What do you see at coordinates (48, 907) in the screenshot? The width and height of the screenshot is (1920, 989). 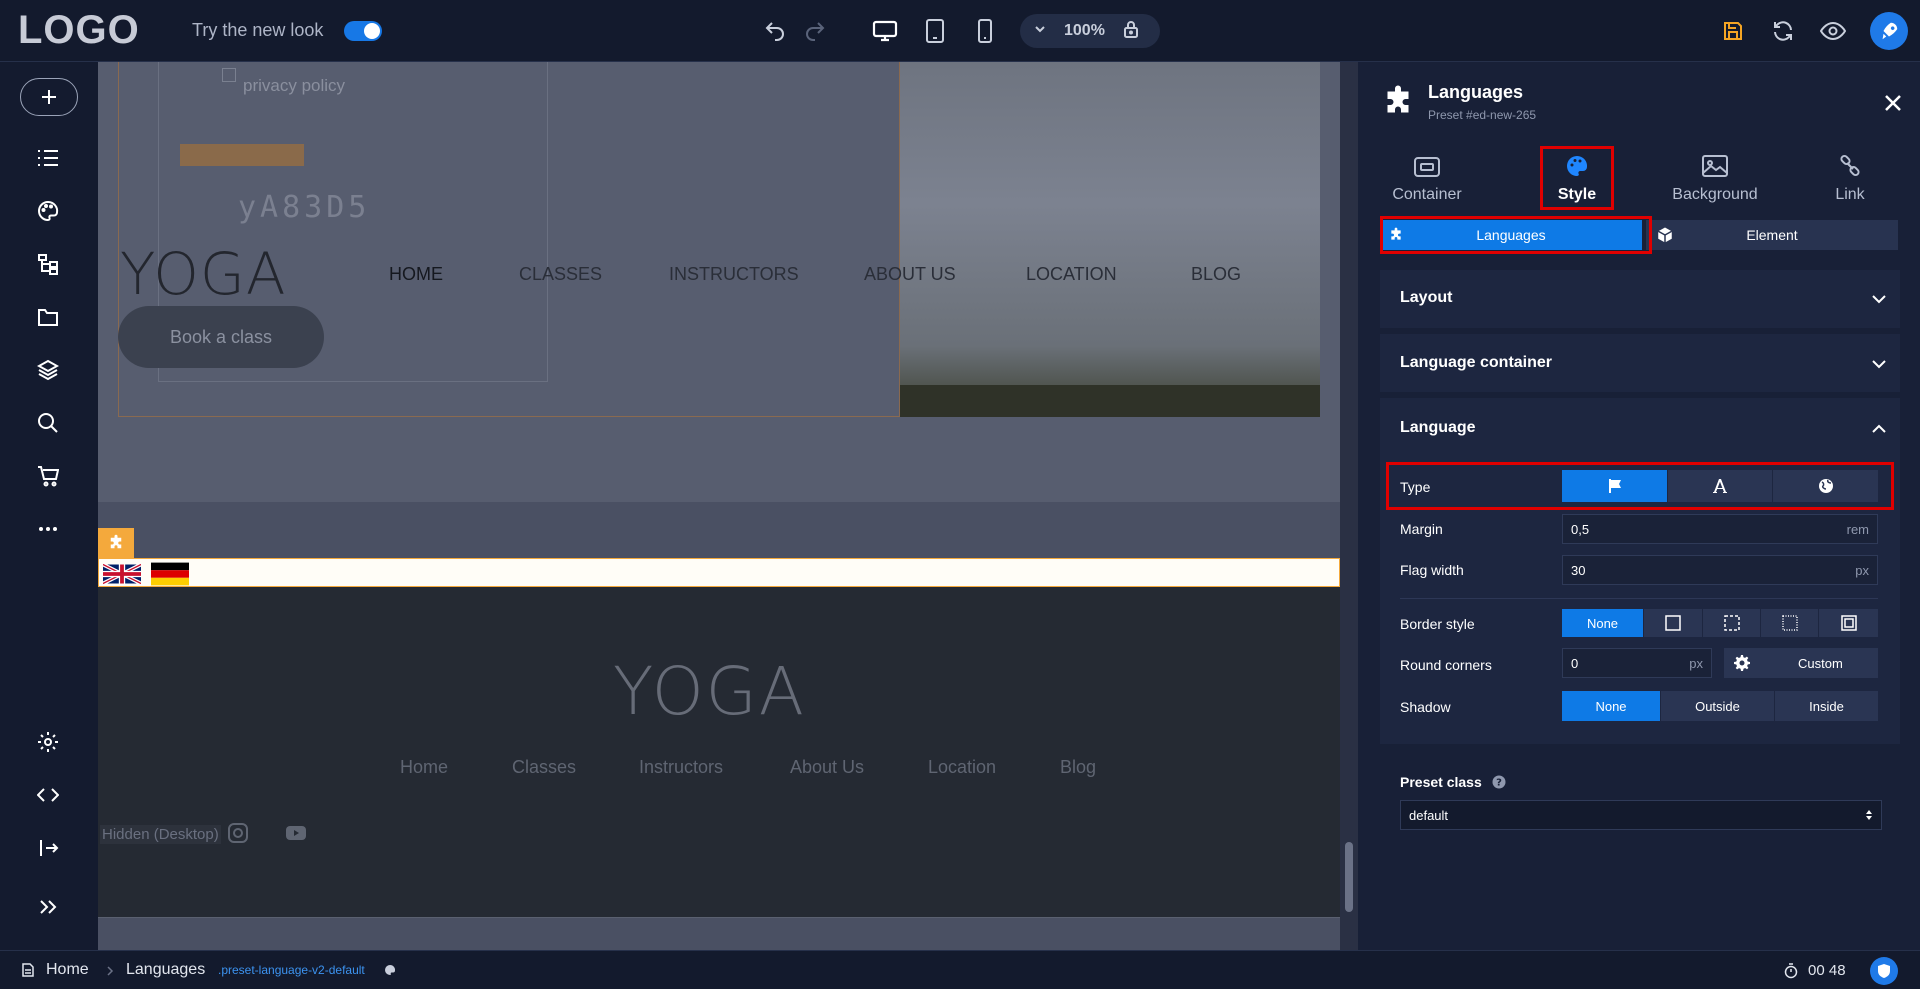 I see `expand-sidebar-icon` at bounding box center [48, 907].